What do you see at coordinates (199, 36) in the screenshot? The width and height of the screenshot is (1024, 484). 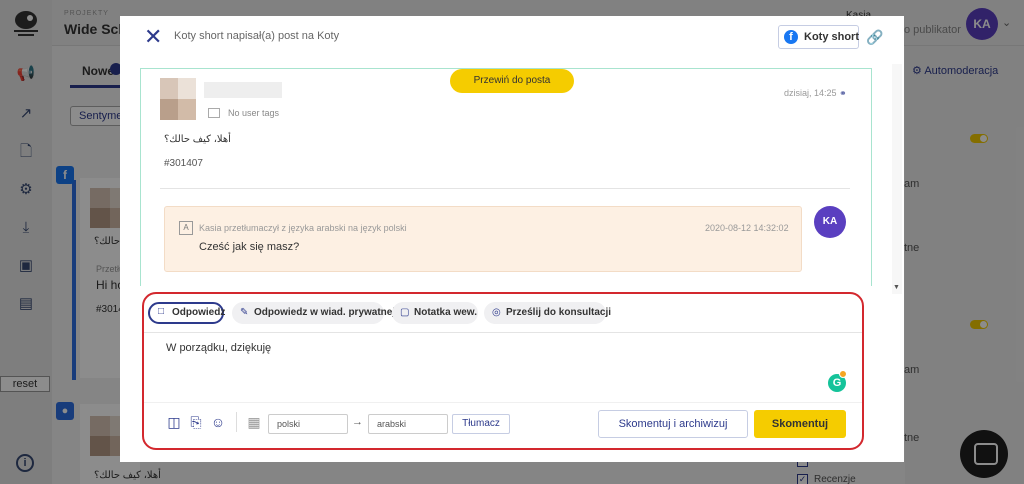 I see `author-name: Koty short` at bounding box center [199, 36].